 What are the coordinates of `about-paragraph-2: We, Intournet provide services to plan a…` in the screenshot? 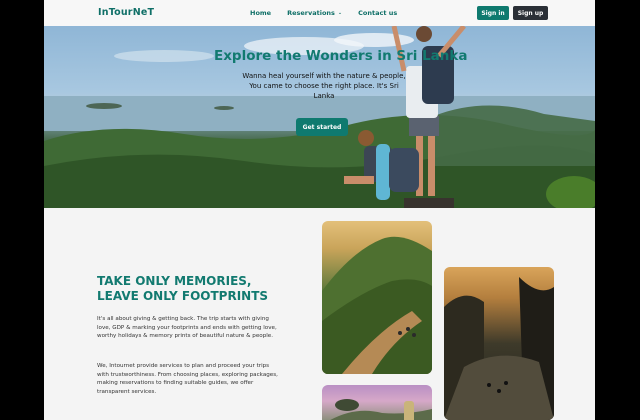 It's located at (187, 379).